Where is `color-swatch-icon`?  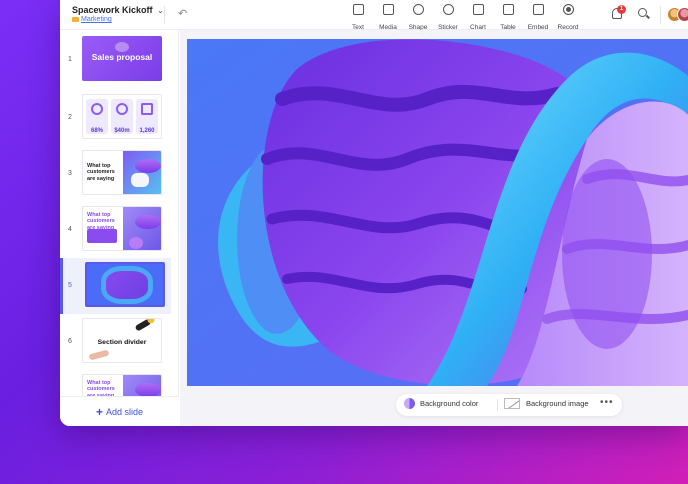 color-swatch-icon is located at coordinates (409, 403).